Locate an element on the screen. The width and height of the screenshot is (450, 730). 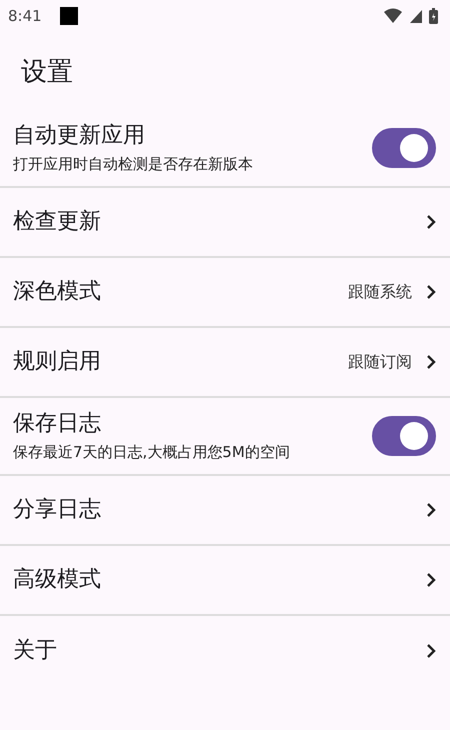
item-description: 打开应用时自动检测是否存在新版本 is located at coordinates (133, 164).